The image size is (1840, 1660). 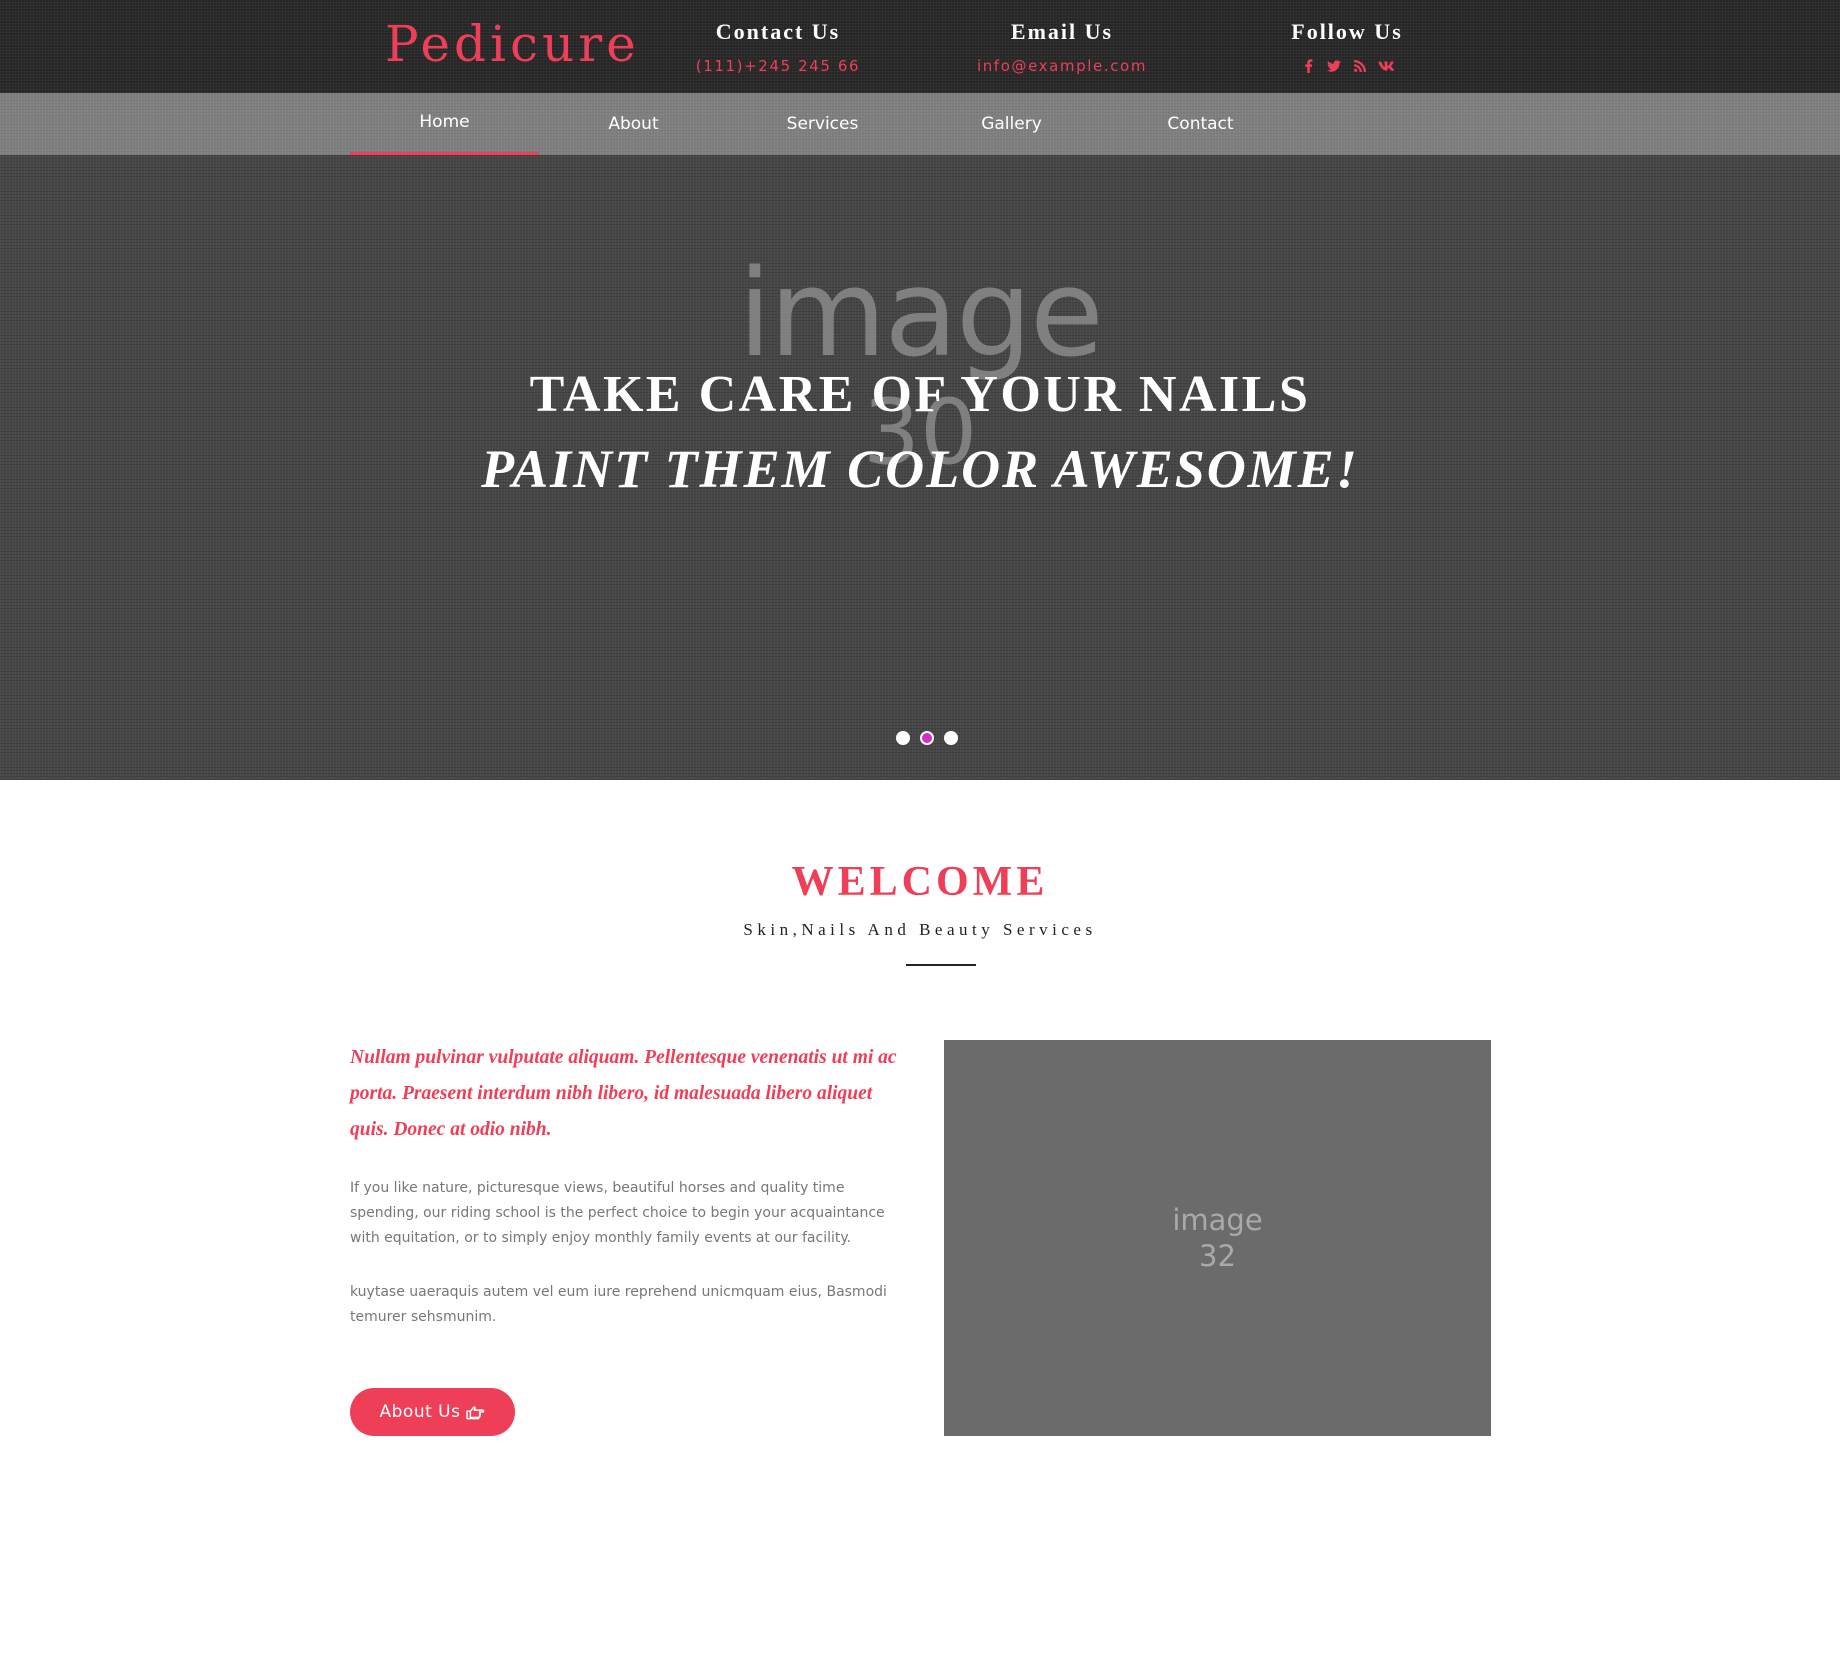 I want to click on rss-icon, so click(x=1360, y=66).